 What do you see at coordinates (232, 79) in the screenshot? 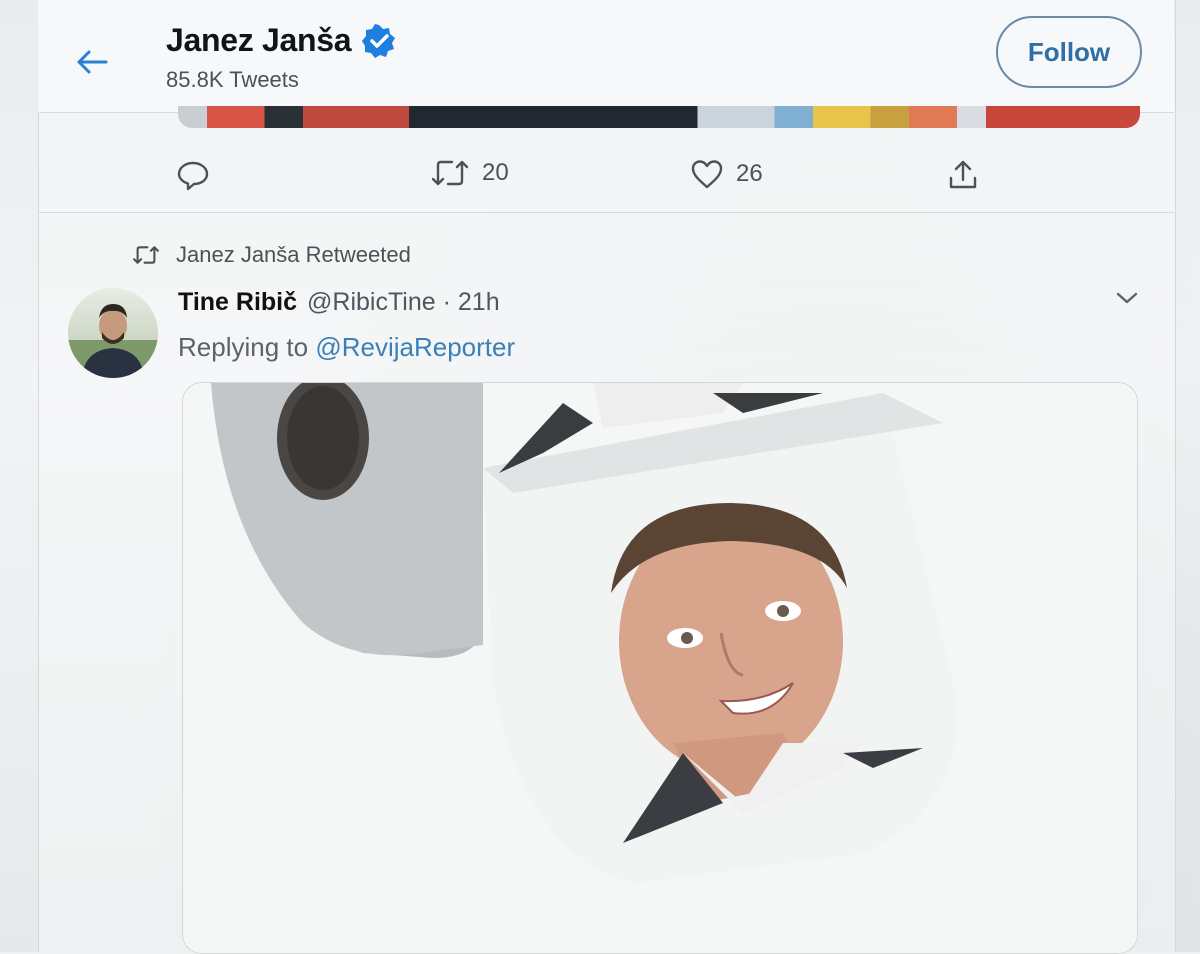
I see `tweet-count: 85.8K Tweets` at bounding box center [232, 79].